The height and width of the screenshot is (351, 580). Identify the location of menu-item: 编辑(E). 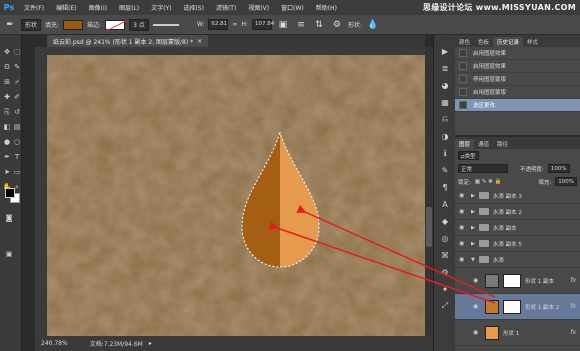
(66, 7).